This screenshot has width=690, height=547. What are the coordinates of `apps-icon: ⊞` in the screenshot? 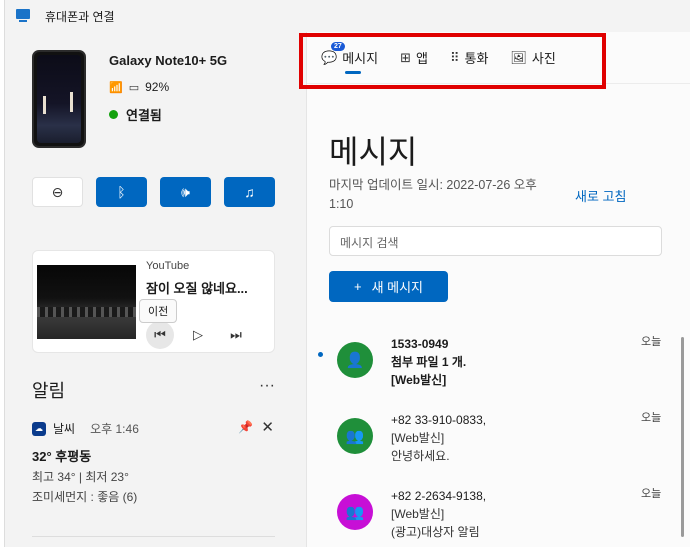 It's located at (405, 57).